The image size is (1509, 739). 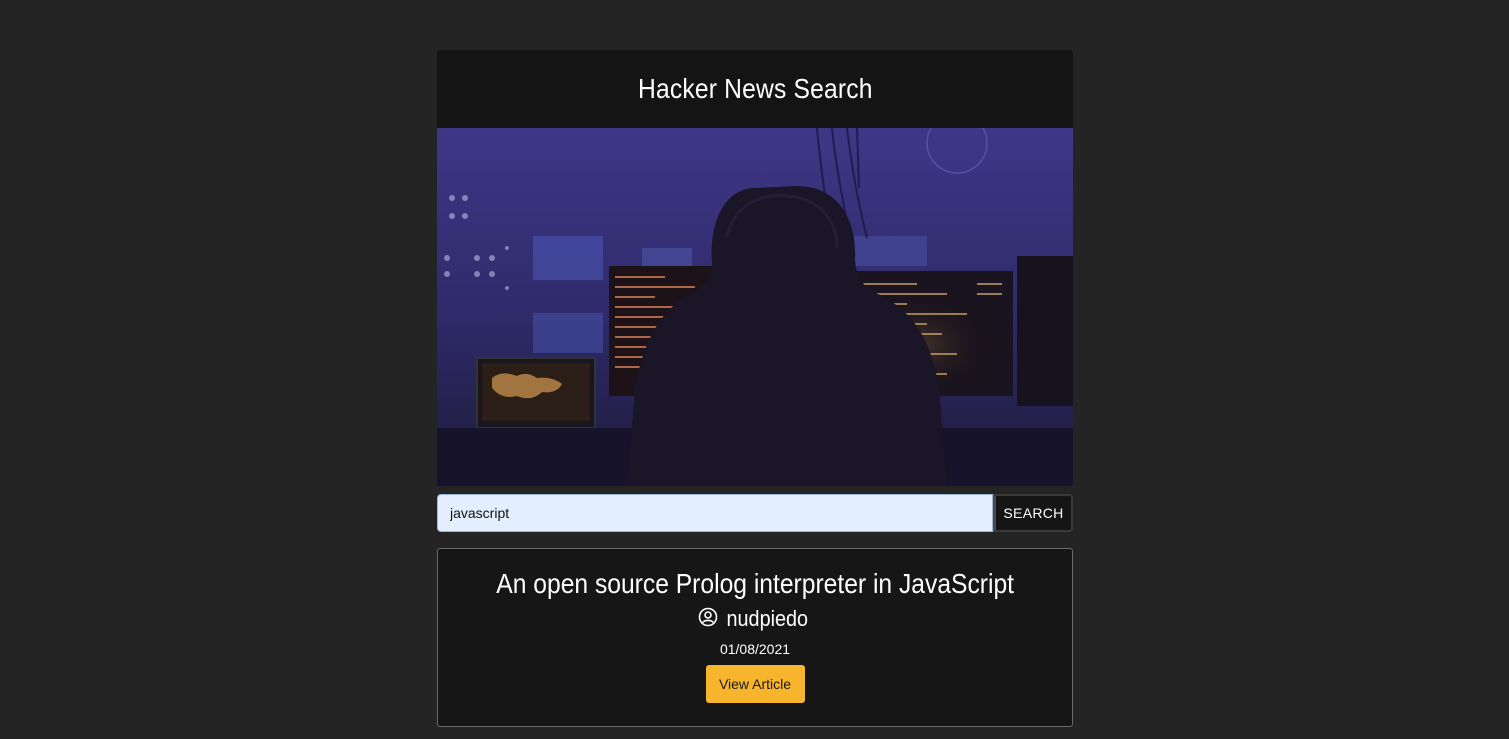 I want to click on author-row: nudpiedo, so click(x=755, y=619).